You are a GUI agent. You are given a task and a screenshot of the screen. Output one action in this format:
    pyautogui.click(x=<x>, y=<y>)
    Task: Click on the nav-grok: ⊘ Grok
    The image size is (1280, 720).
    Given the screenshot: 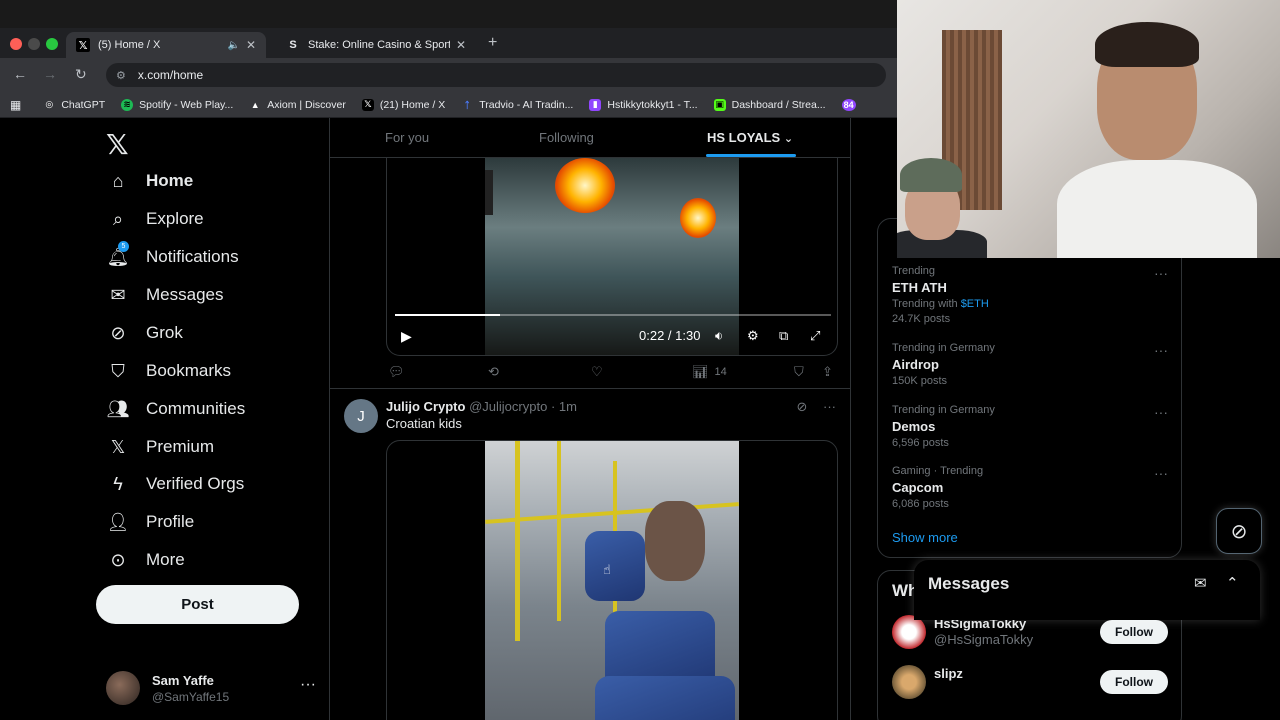 What is the action you would take?
    pyautogui.click(x=144, y=333)
    